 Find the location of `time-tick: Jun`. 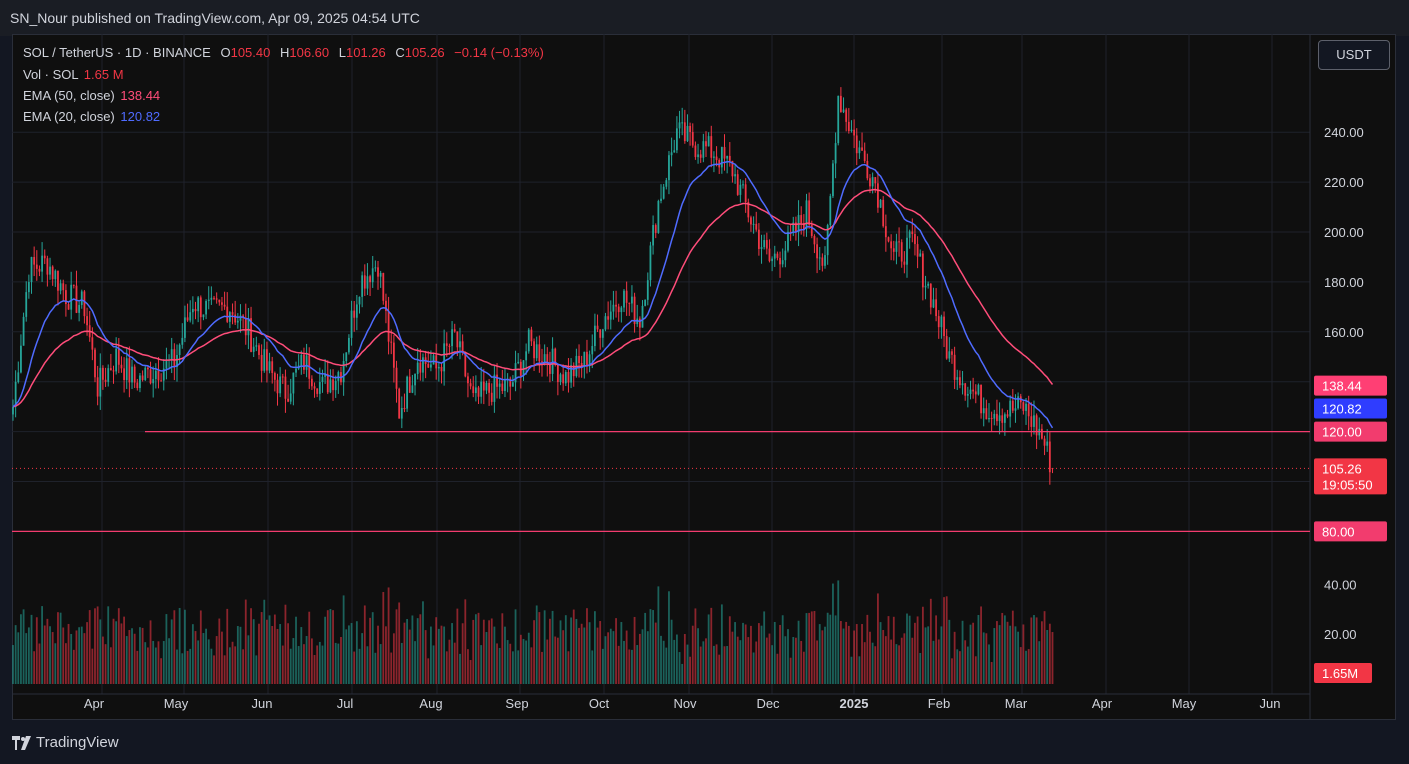

time-tick: Jun is located at coordinates (262, 703).